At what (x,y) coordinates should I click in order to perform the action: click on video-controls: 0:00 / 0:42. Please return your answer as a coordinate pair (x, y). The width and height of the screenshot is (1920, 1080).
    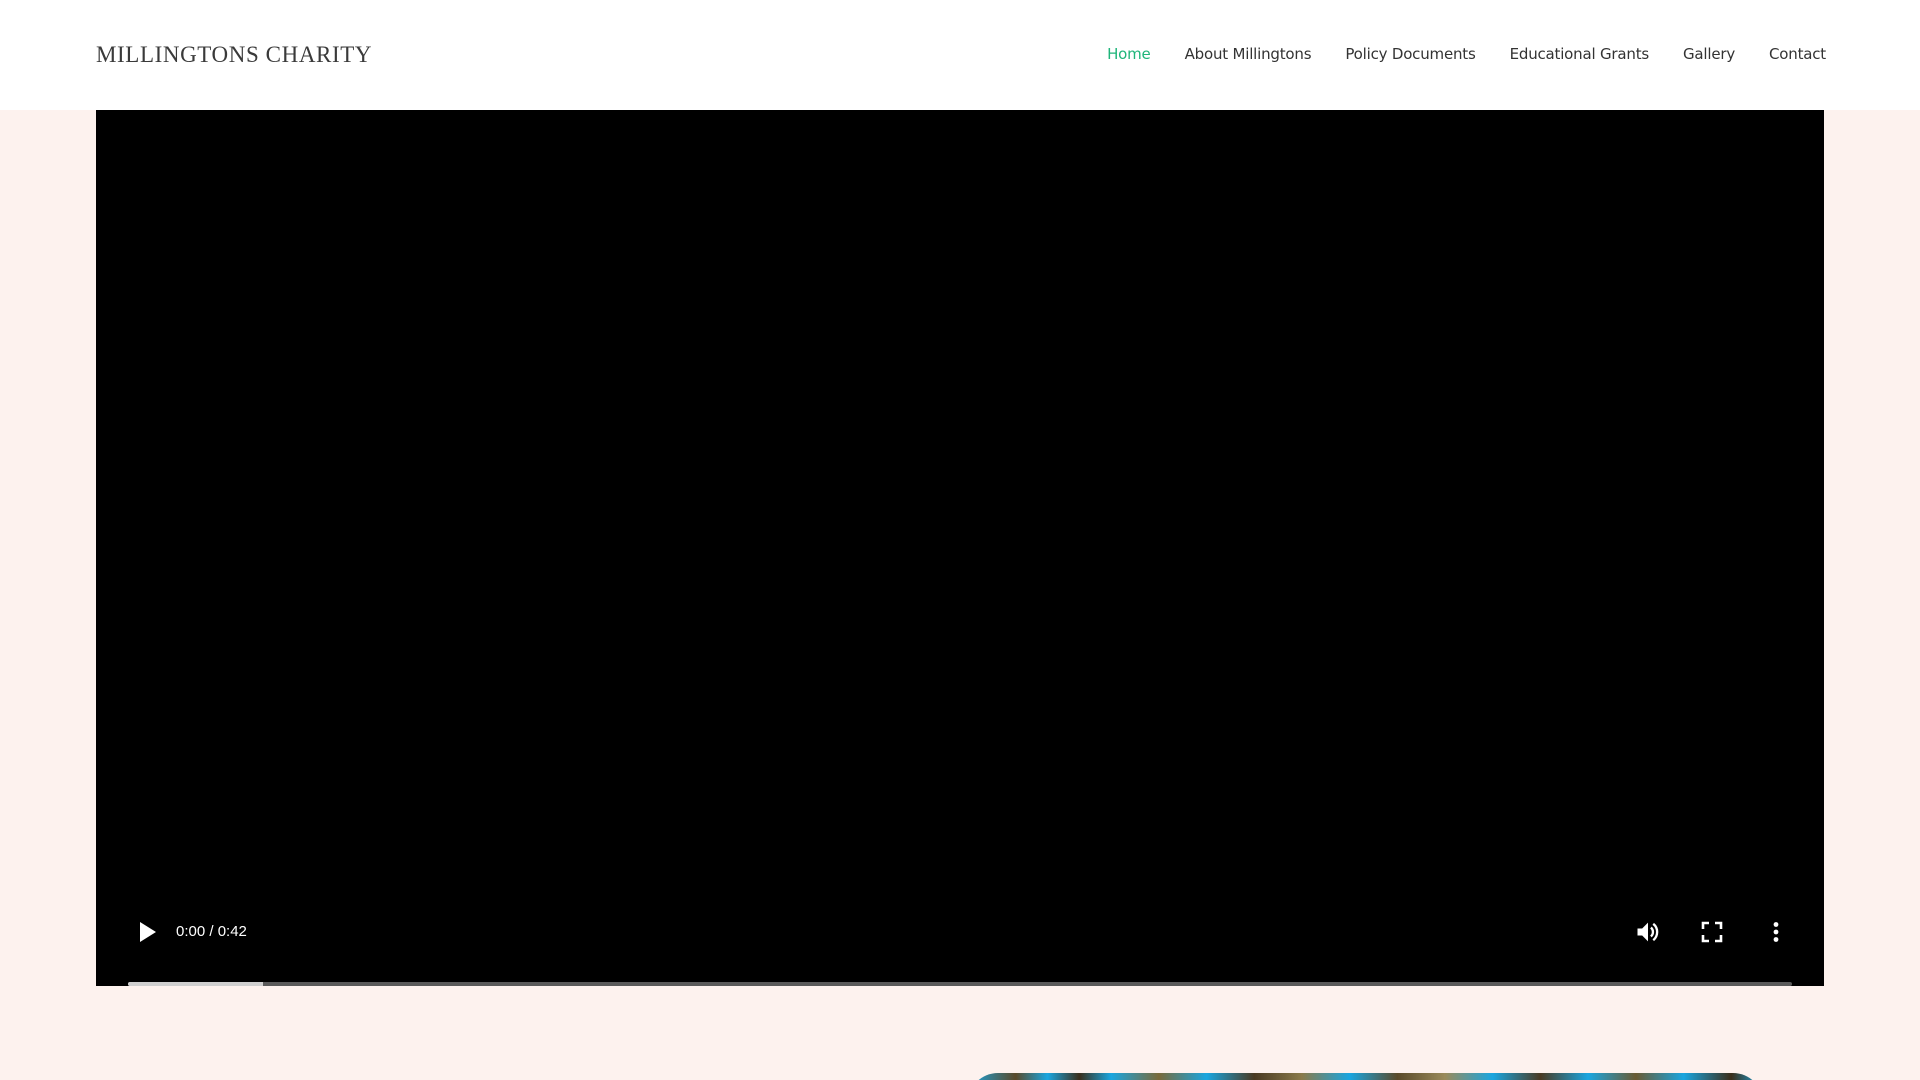
    Looking at the image, I should click on (960, 941).